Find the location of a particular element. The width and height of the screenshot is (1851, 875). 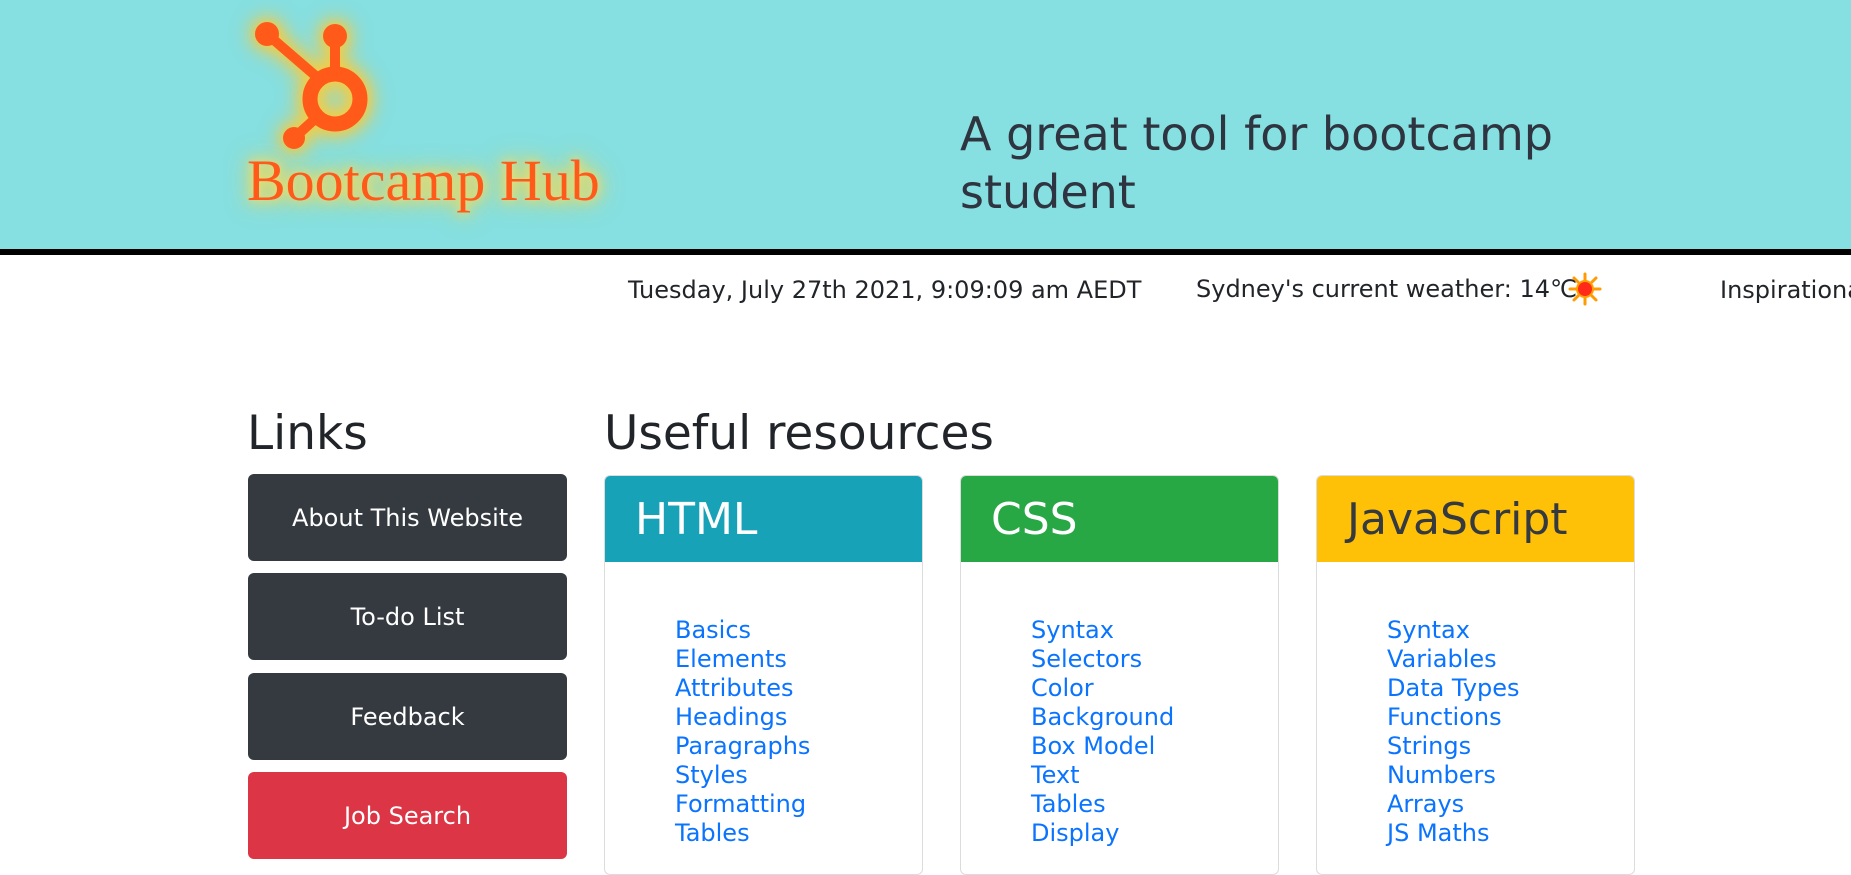

list-item: Data Types is located at coordinates (1453, 688).